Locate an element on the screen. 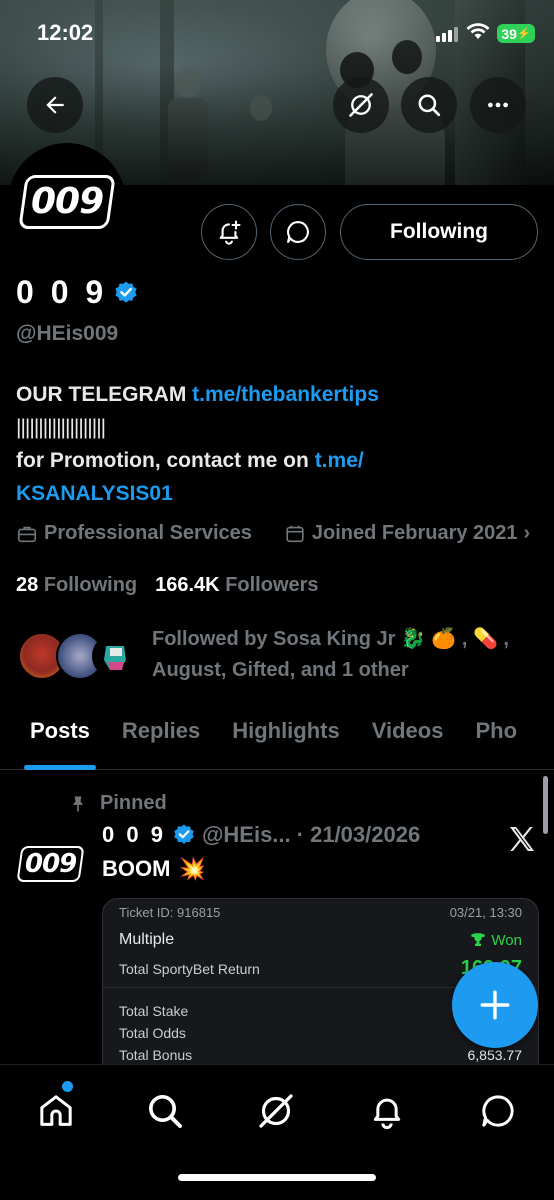  scrollbar is located at coordinates (545, 805).